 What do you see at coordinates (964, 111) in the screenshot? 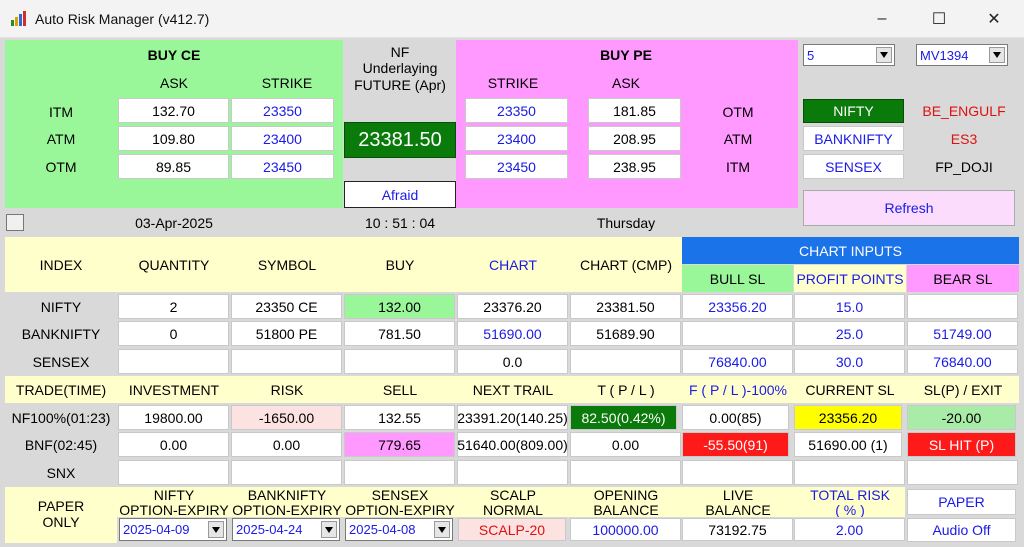
I see `nifty-signal: BE_ENGULF` at bounding box center [964, 111].